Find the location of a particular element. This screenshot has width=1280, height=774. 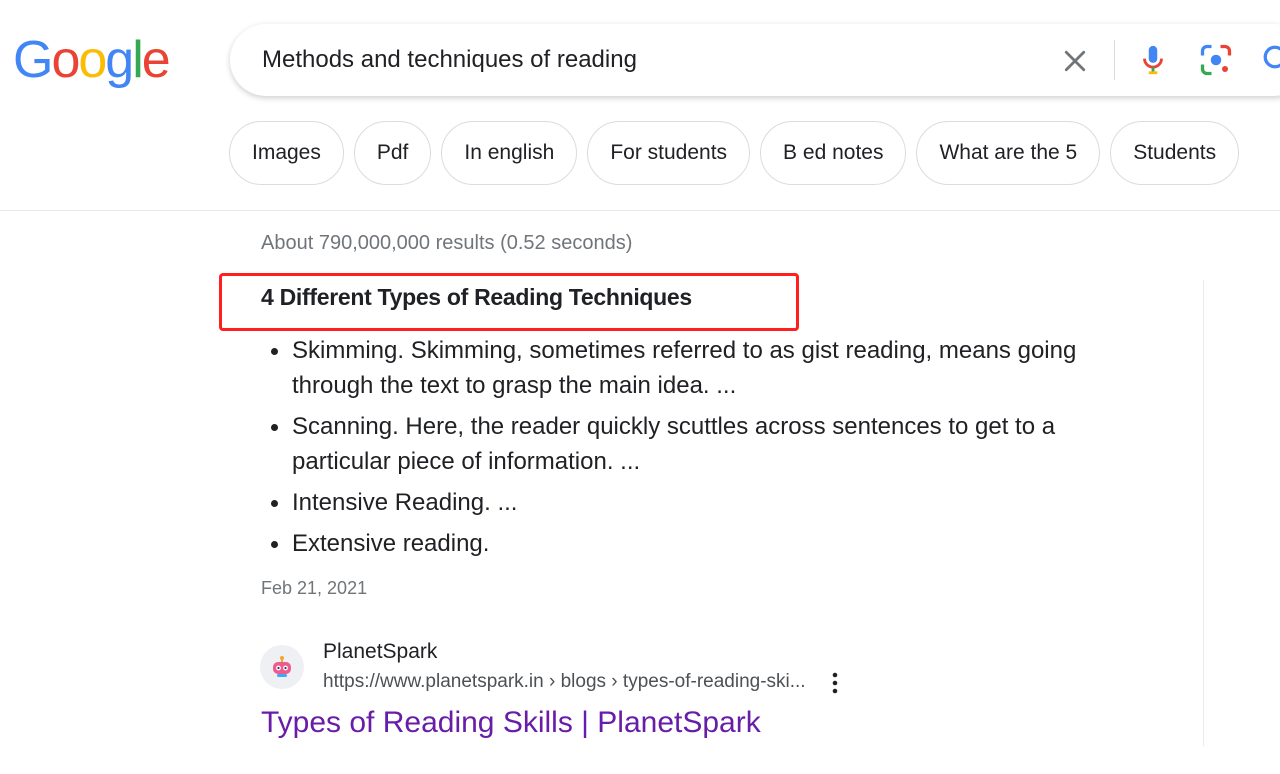

snippet-title: 4 Different Types of Reading Techniques is located at coordinates (476, 297).